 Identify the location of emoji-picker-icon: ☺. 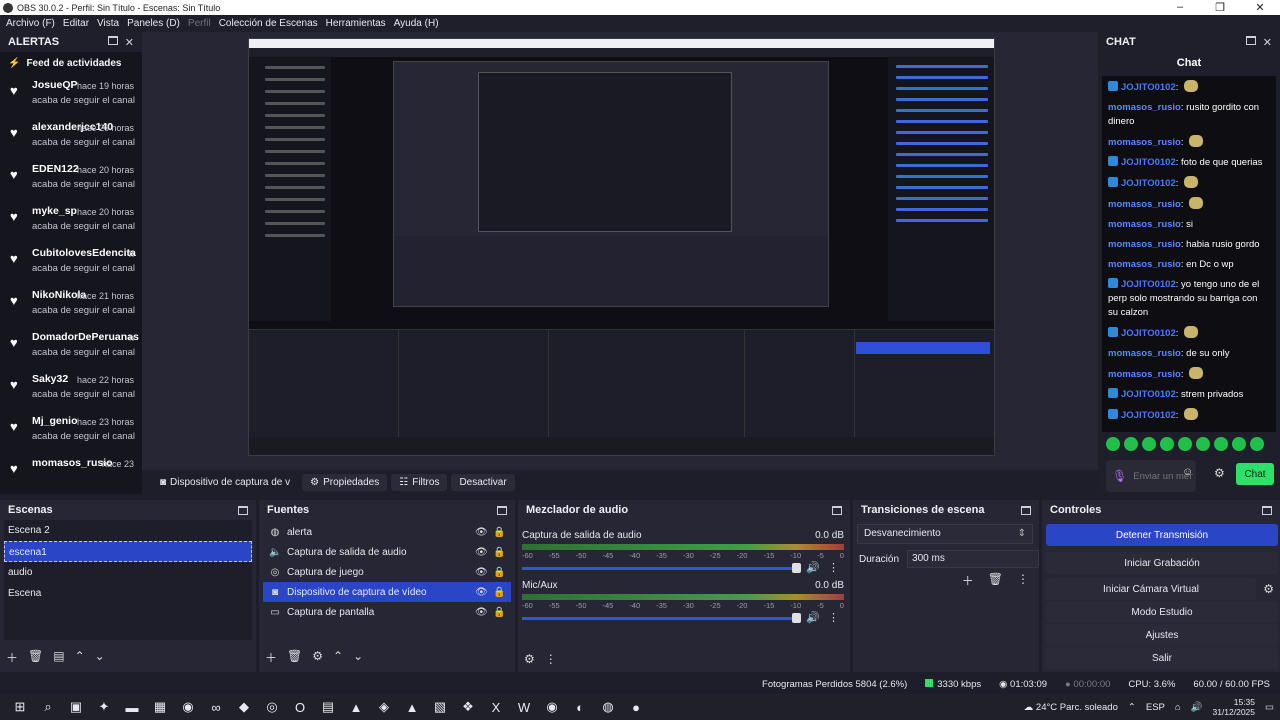
(1187, 472).